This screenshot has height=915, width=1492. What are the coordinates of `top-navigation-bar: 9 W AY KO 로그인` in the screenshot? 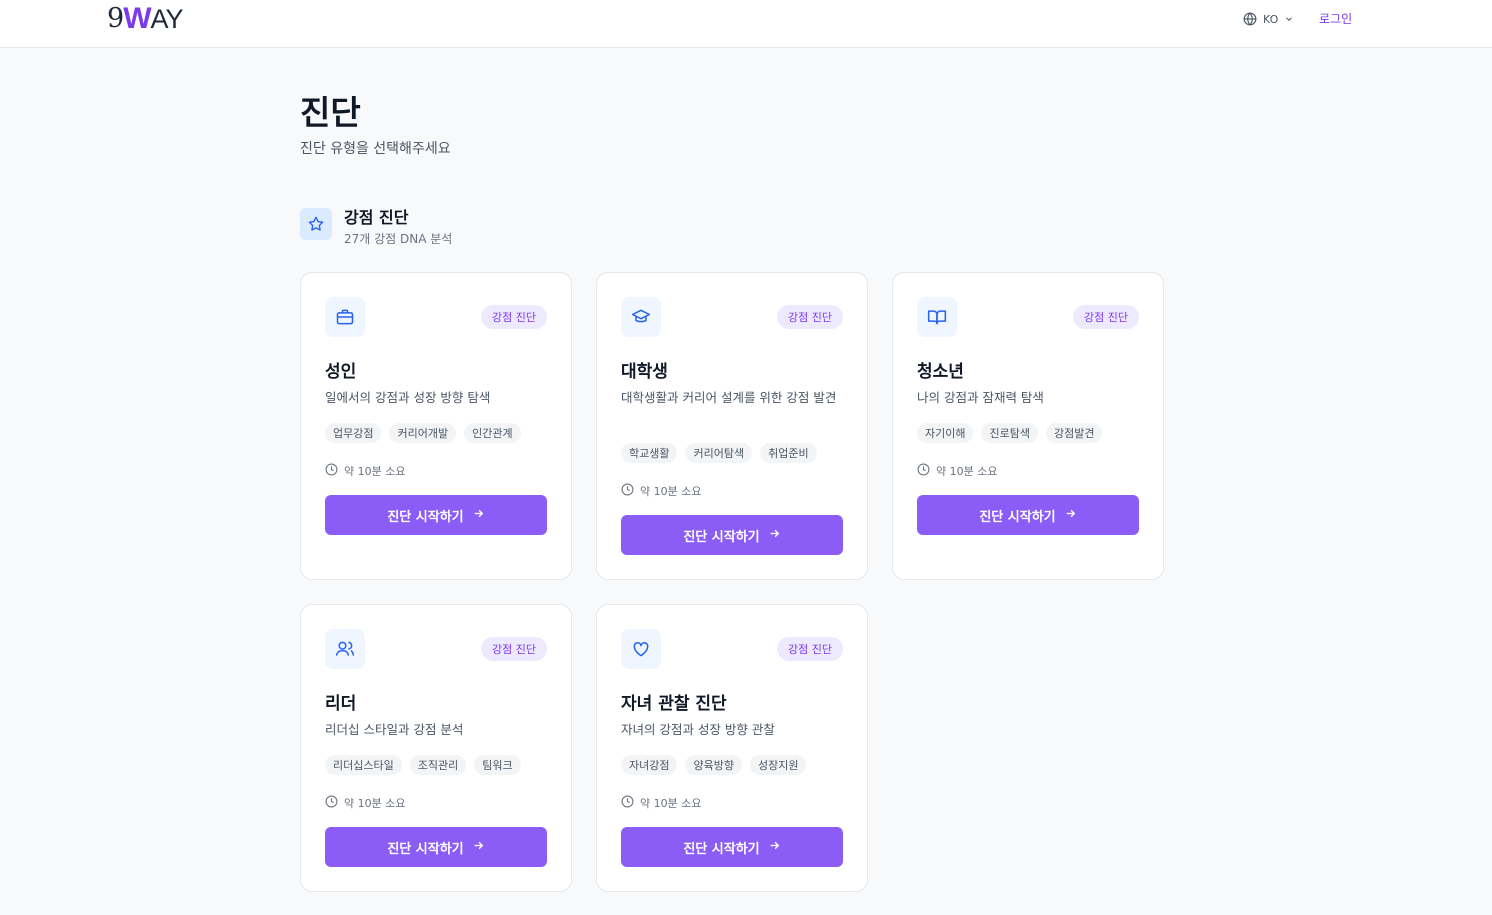 It's located at (746, 24).